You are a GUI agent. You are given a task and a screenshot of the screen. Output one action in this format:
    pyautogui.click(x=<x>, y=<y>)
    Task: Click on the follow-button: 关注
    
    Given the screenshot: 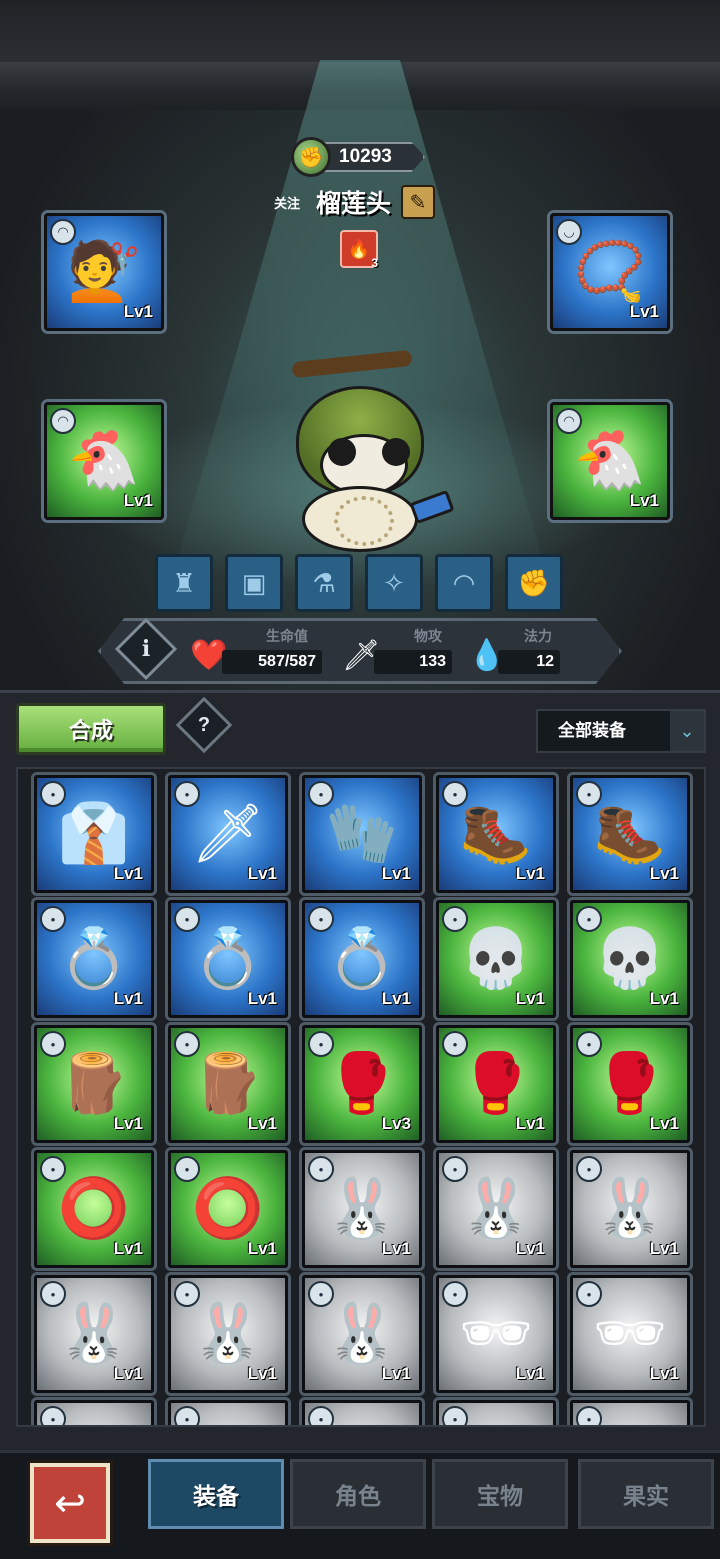 What is the action you would take?
    pyautogui.click(x=287, y=198)
    